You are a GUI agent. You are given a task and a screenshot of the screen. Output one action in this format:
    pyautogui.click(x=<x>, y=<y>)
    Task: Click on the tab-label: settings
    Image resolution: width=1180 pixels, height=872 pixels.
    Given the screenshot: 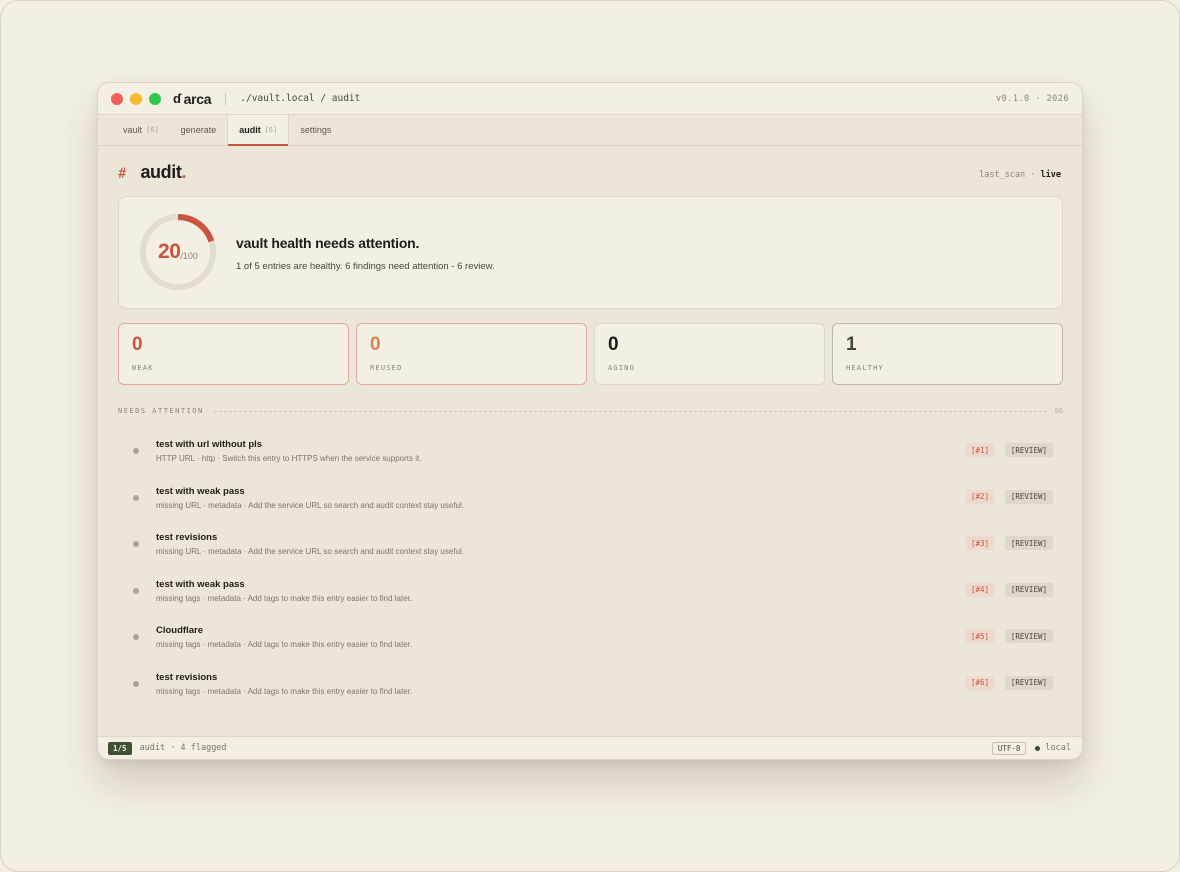 What is the action you would take?
    pyautogui.click(x=316, y=130)
    